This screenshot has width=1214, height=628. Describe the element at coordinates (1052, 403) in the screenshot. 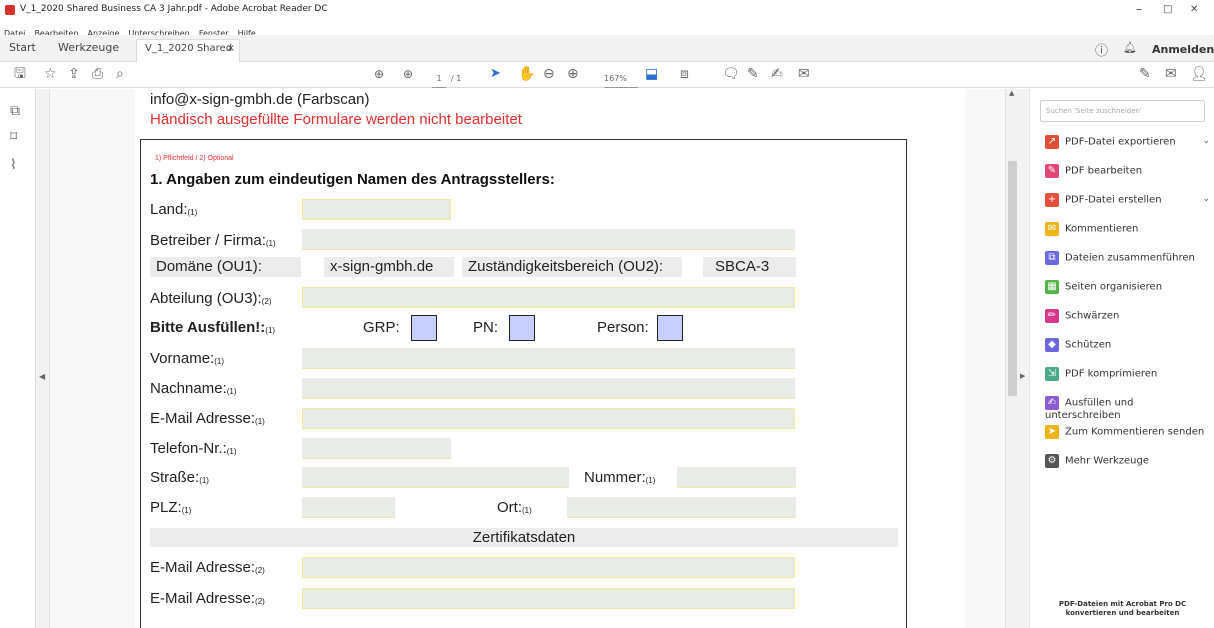

I see `fill-sign-icon: ✍` at that location.